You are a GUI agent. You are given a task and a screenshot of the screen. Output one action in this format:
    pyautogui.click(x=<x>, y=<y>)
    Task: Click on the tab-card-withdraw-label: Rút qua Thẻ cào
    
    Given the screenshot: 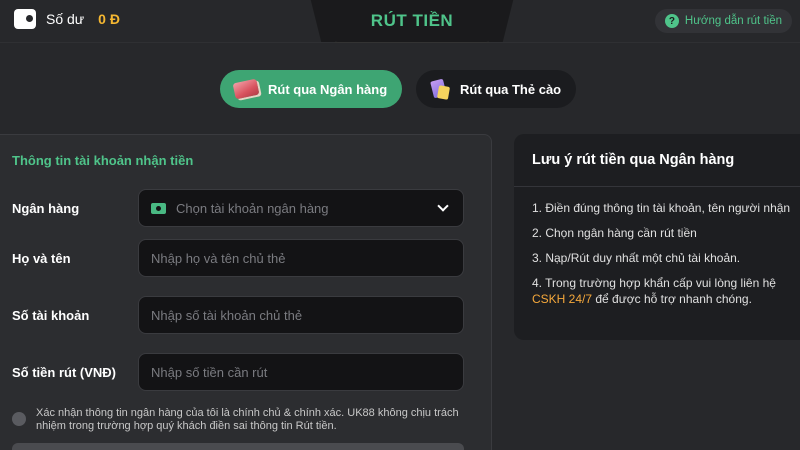 What is the action you would take?
    pyautogui.click(x=511, y=89)
    